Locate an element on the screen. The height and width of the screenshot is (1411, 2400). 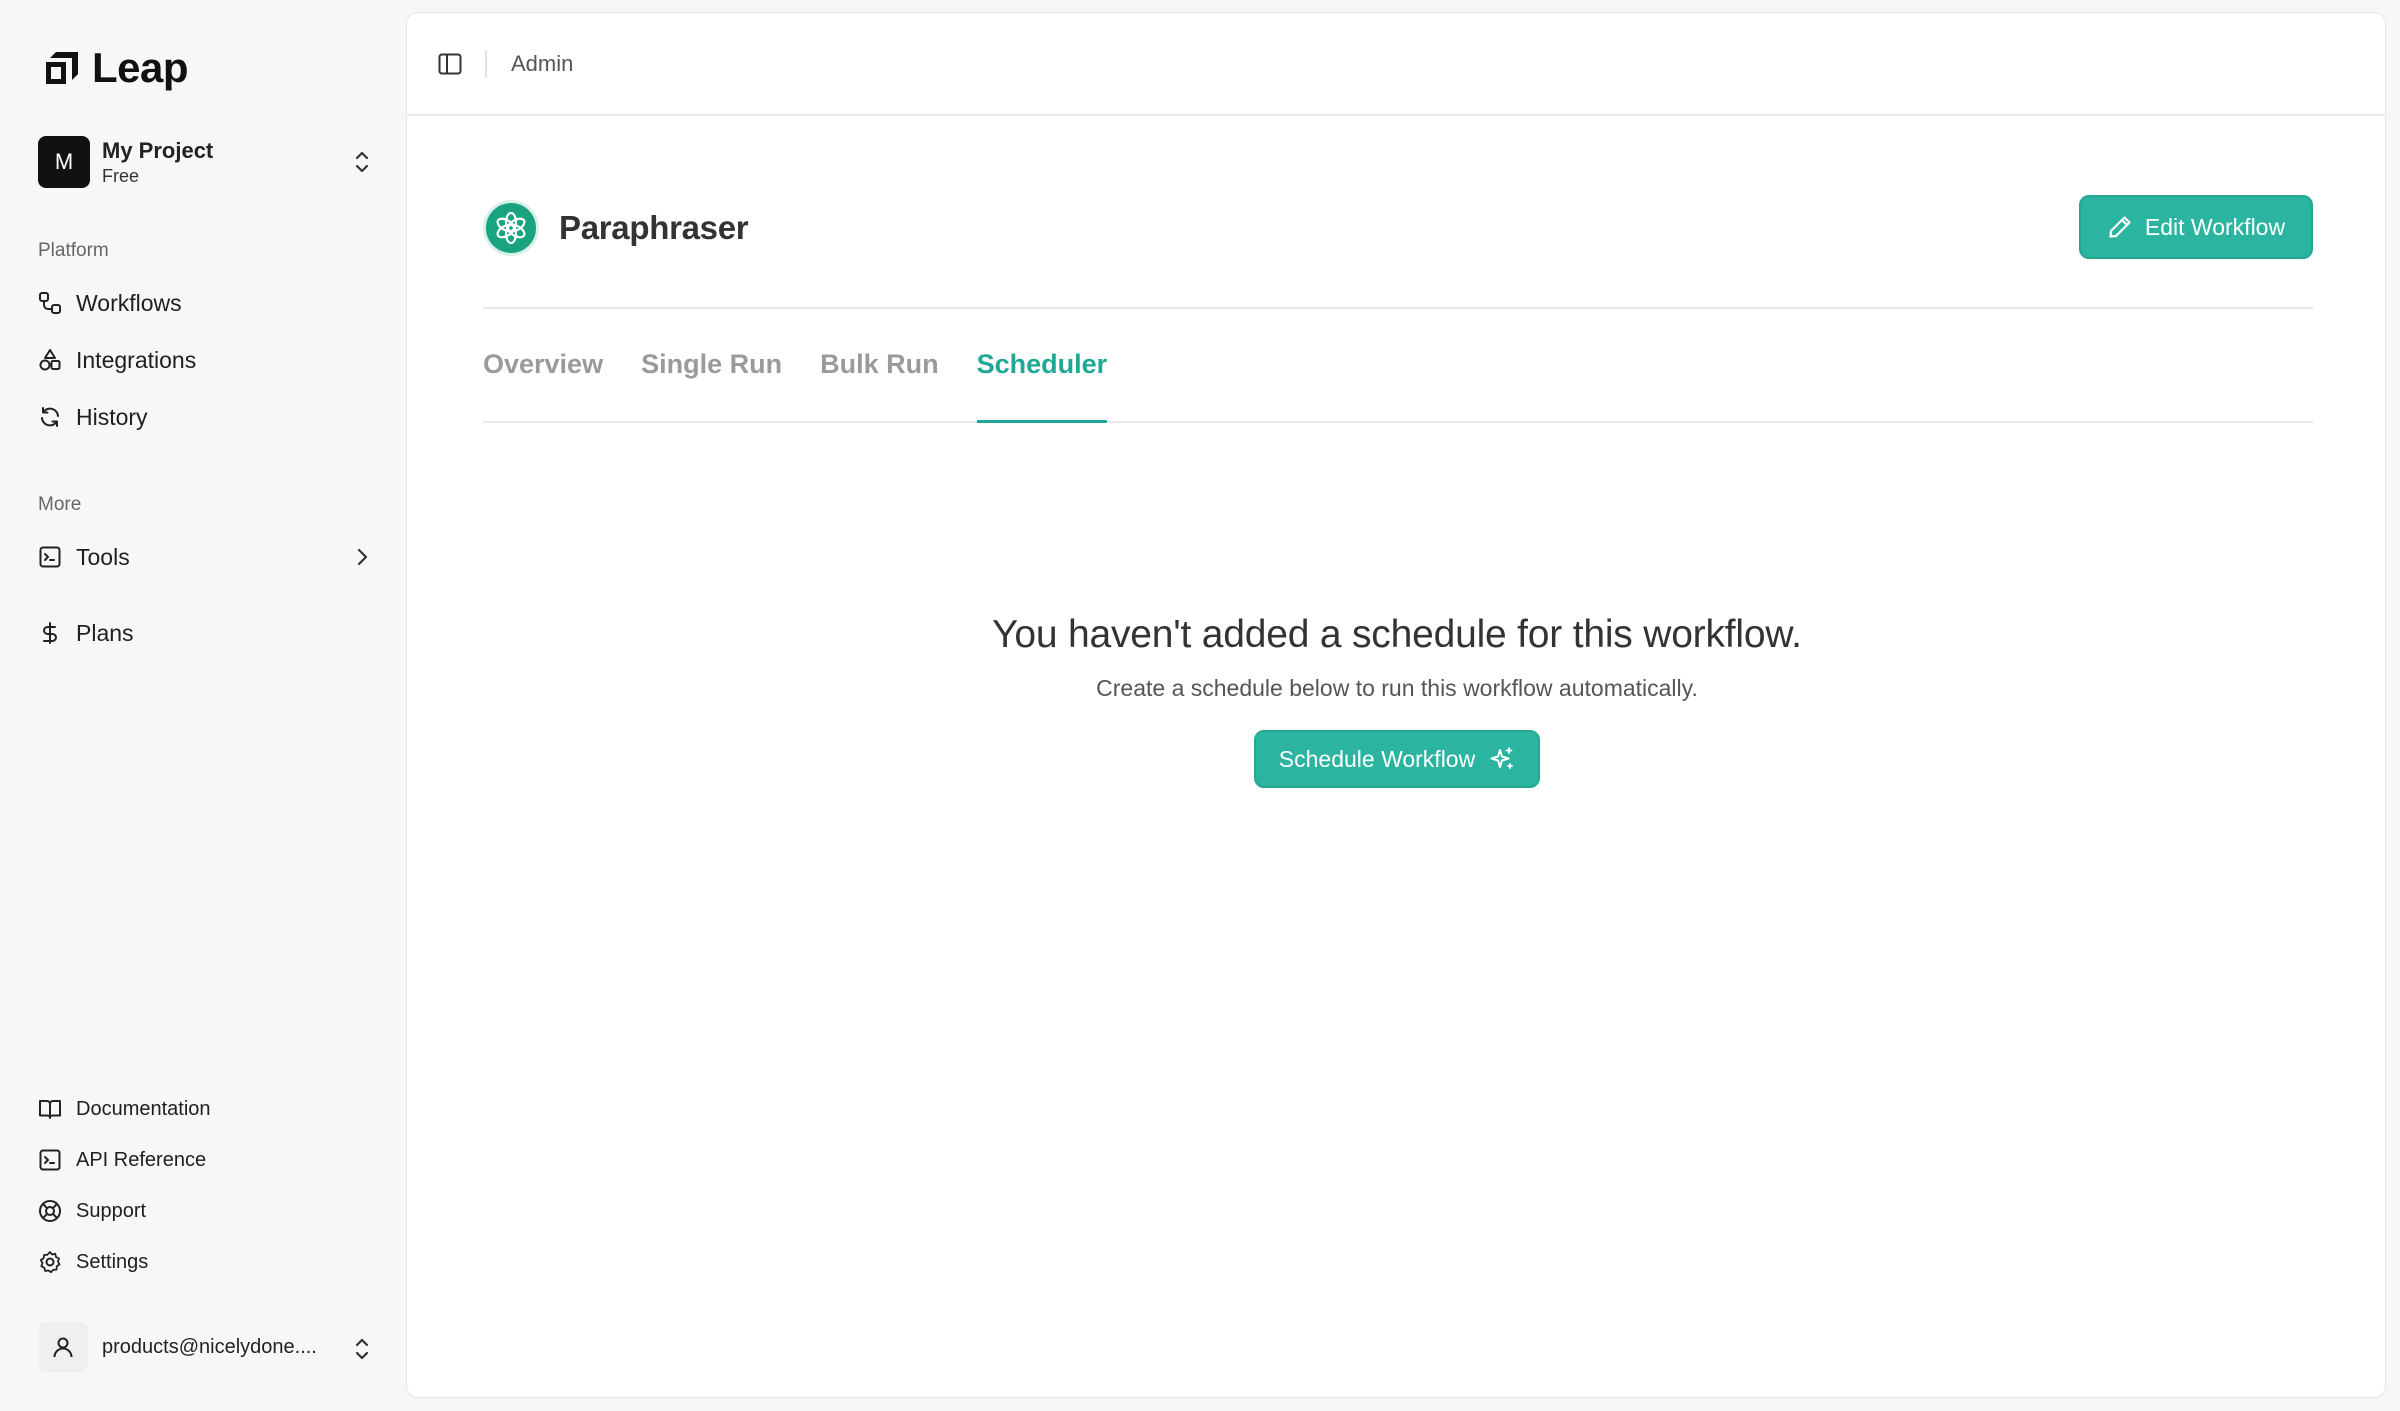
sidebar-item-label: Plans is located at coordinates (105, 632).